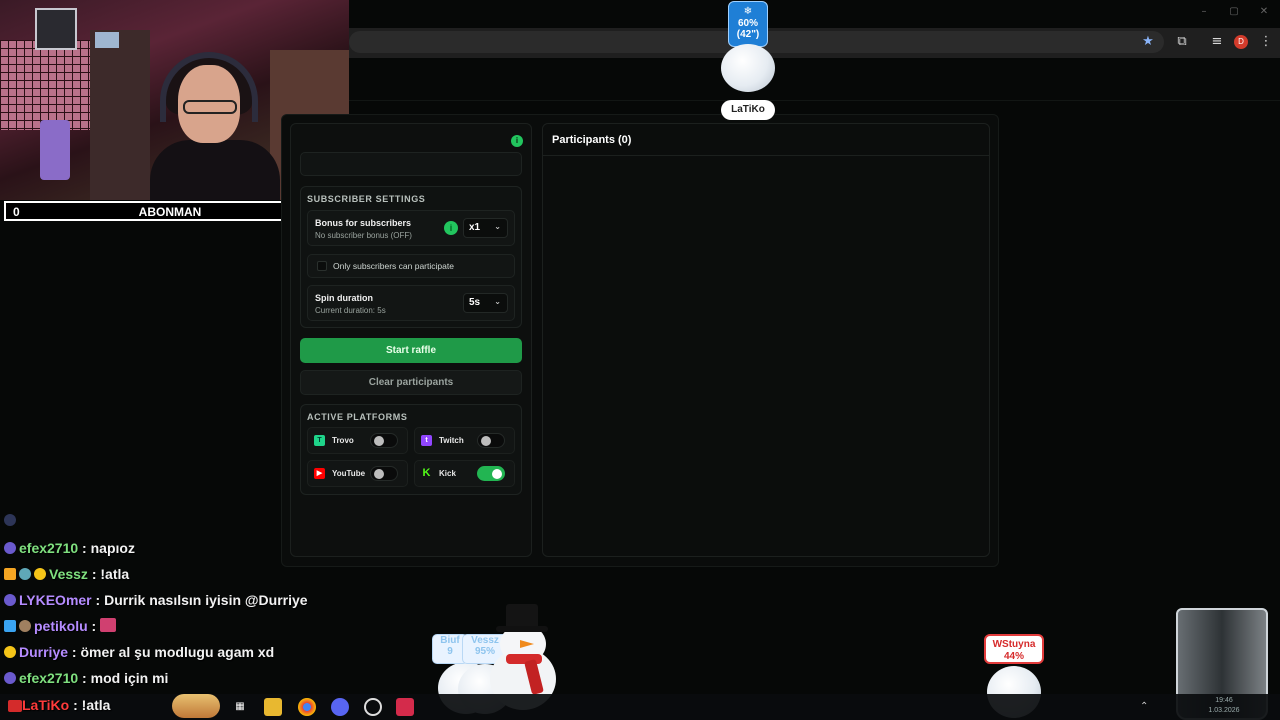 This screenshot has height=720, width=1280. Describe the element at coordinates (15, 706) in the screenshot. I see `flag-icon` at that location.